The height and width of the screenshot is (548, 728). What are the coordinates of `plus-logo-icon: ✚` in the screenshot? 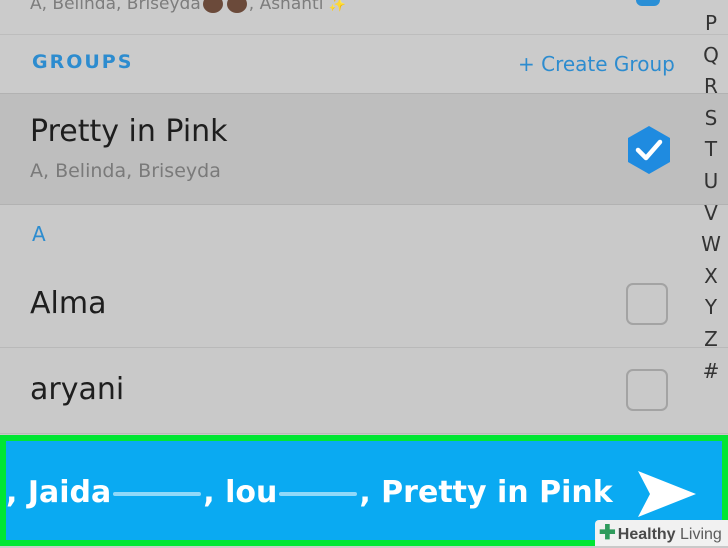 It's located at (607, 533).